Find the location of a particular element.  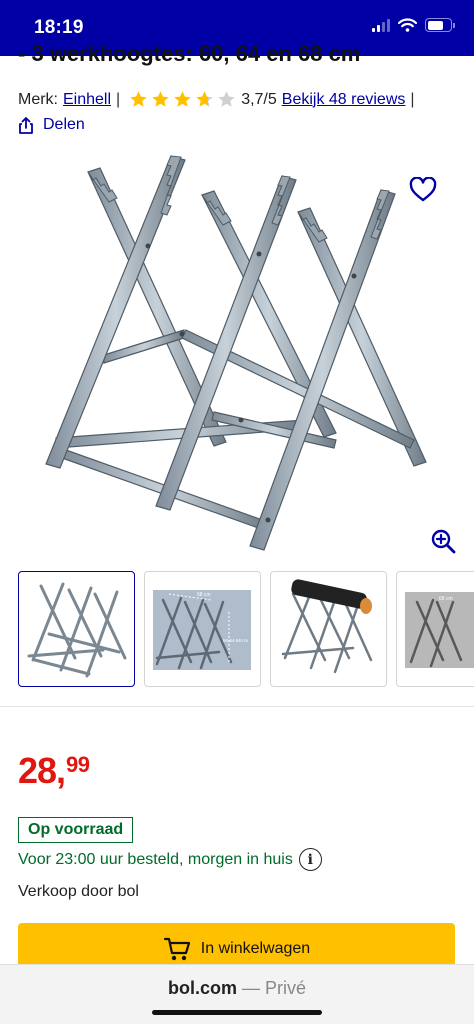

thumb-sawhorse-with-log is located at coordinates (327, 626).